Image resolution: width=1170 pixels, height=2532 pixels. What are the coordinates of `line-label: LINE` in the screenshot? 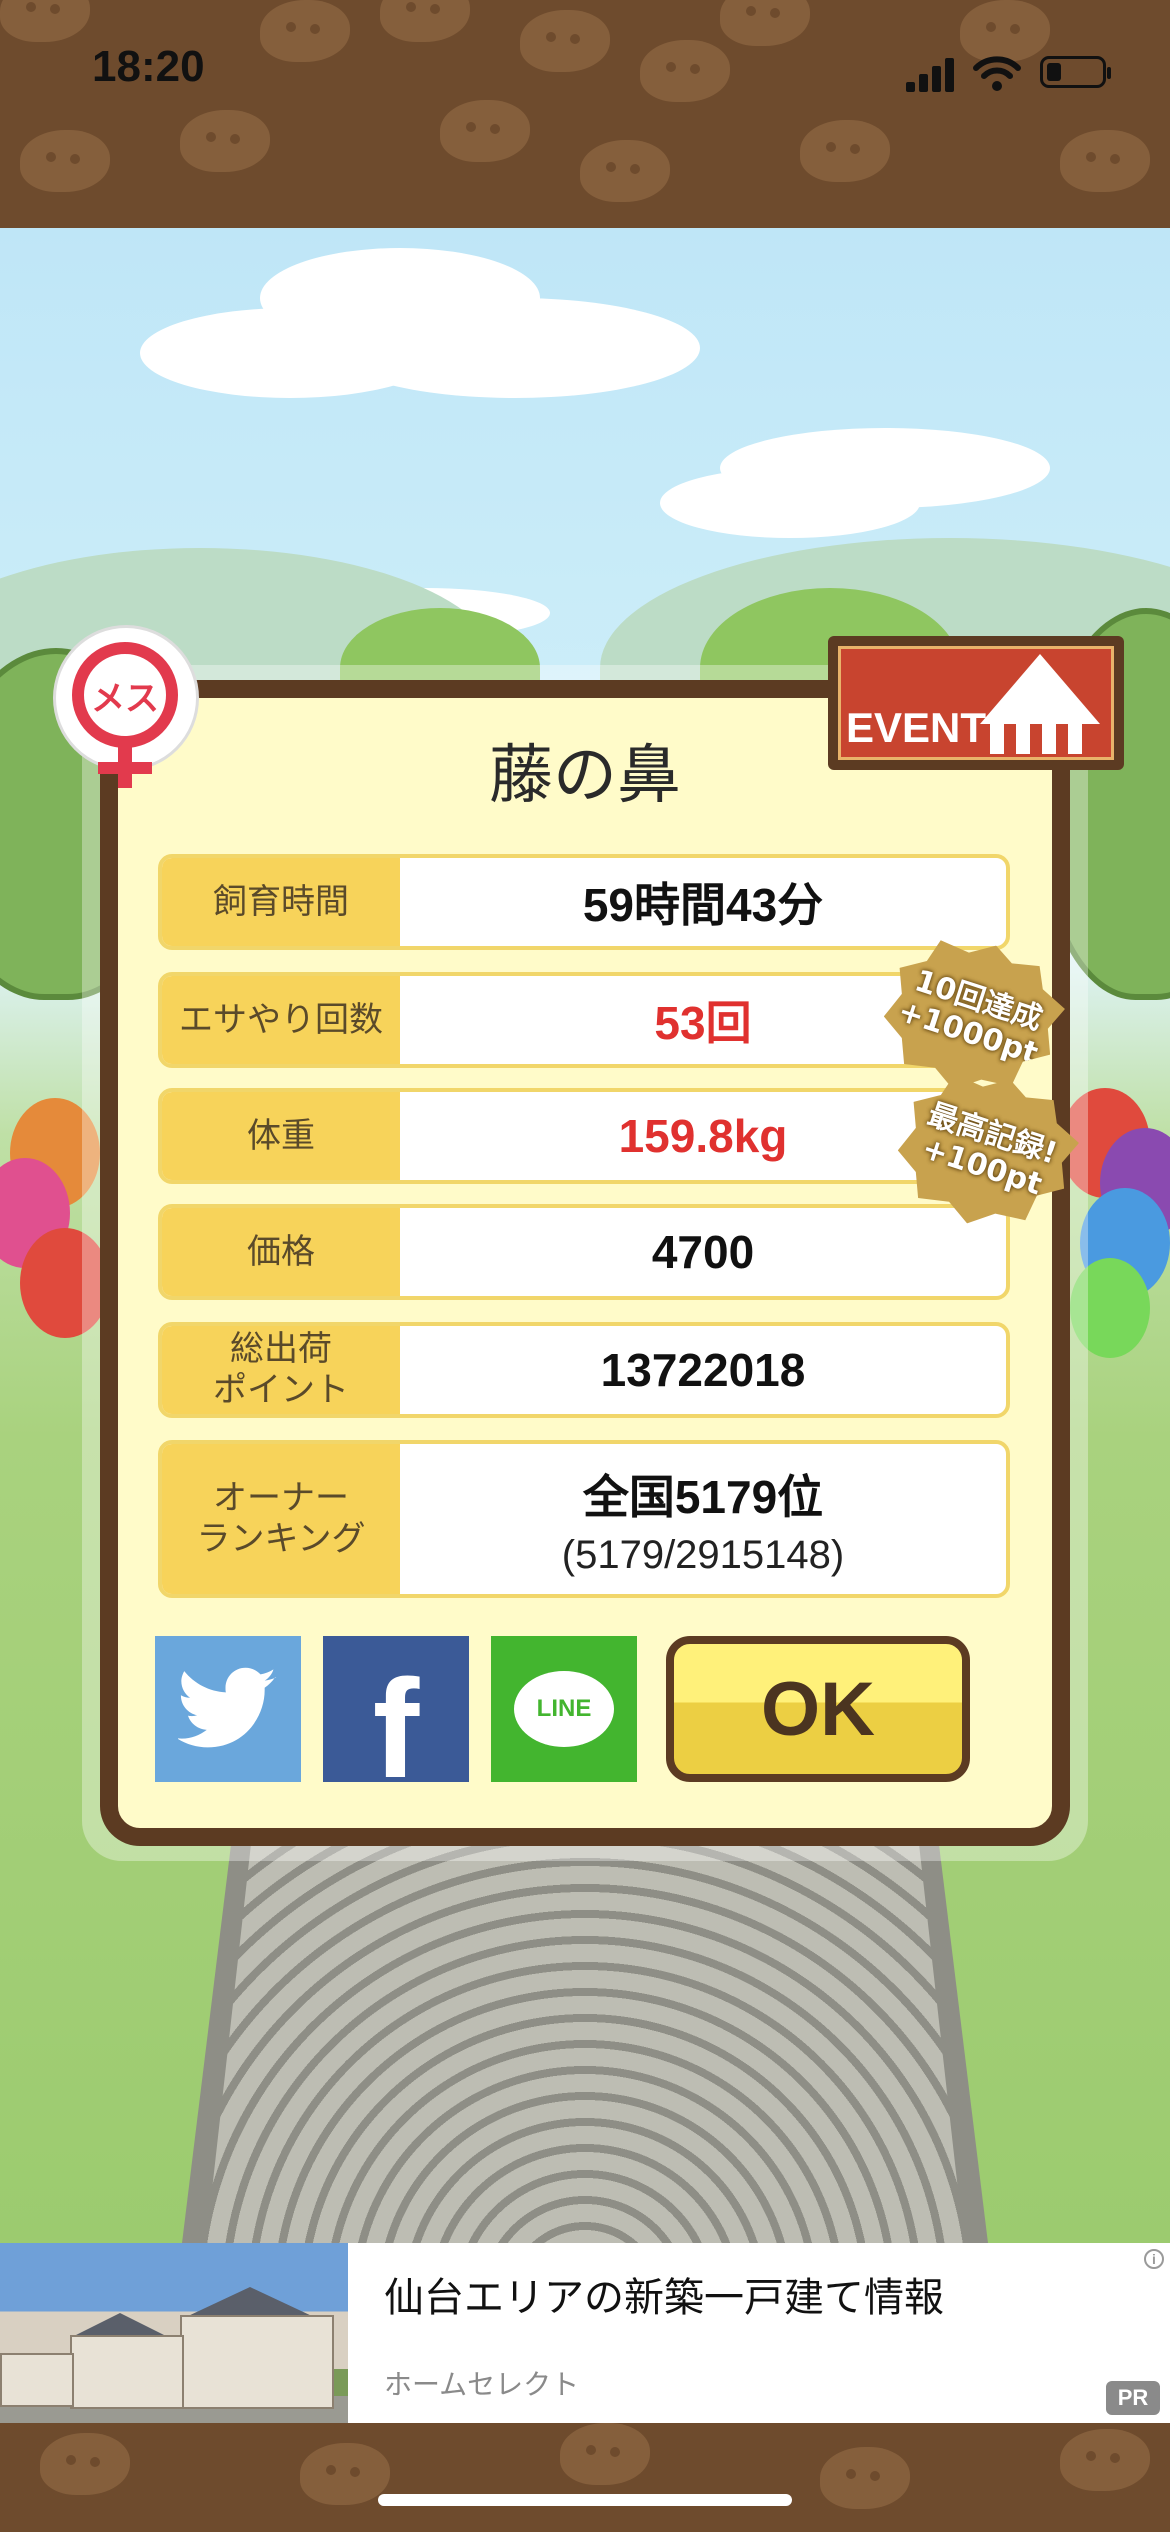 It's located at (564, 1708).